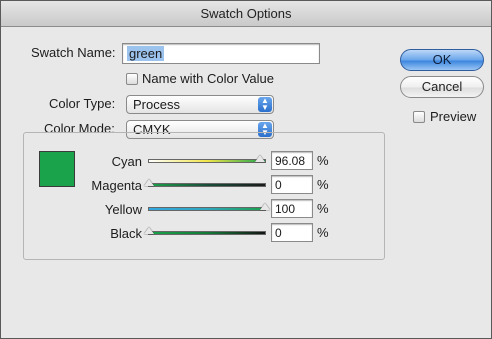 This screenshot has width=492, height=339. I want to click on name-with-color-value-label: Name with Color Value, so click(208, 78).